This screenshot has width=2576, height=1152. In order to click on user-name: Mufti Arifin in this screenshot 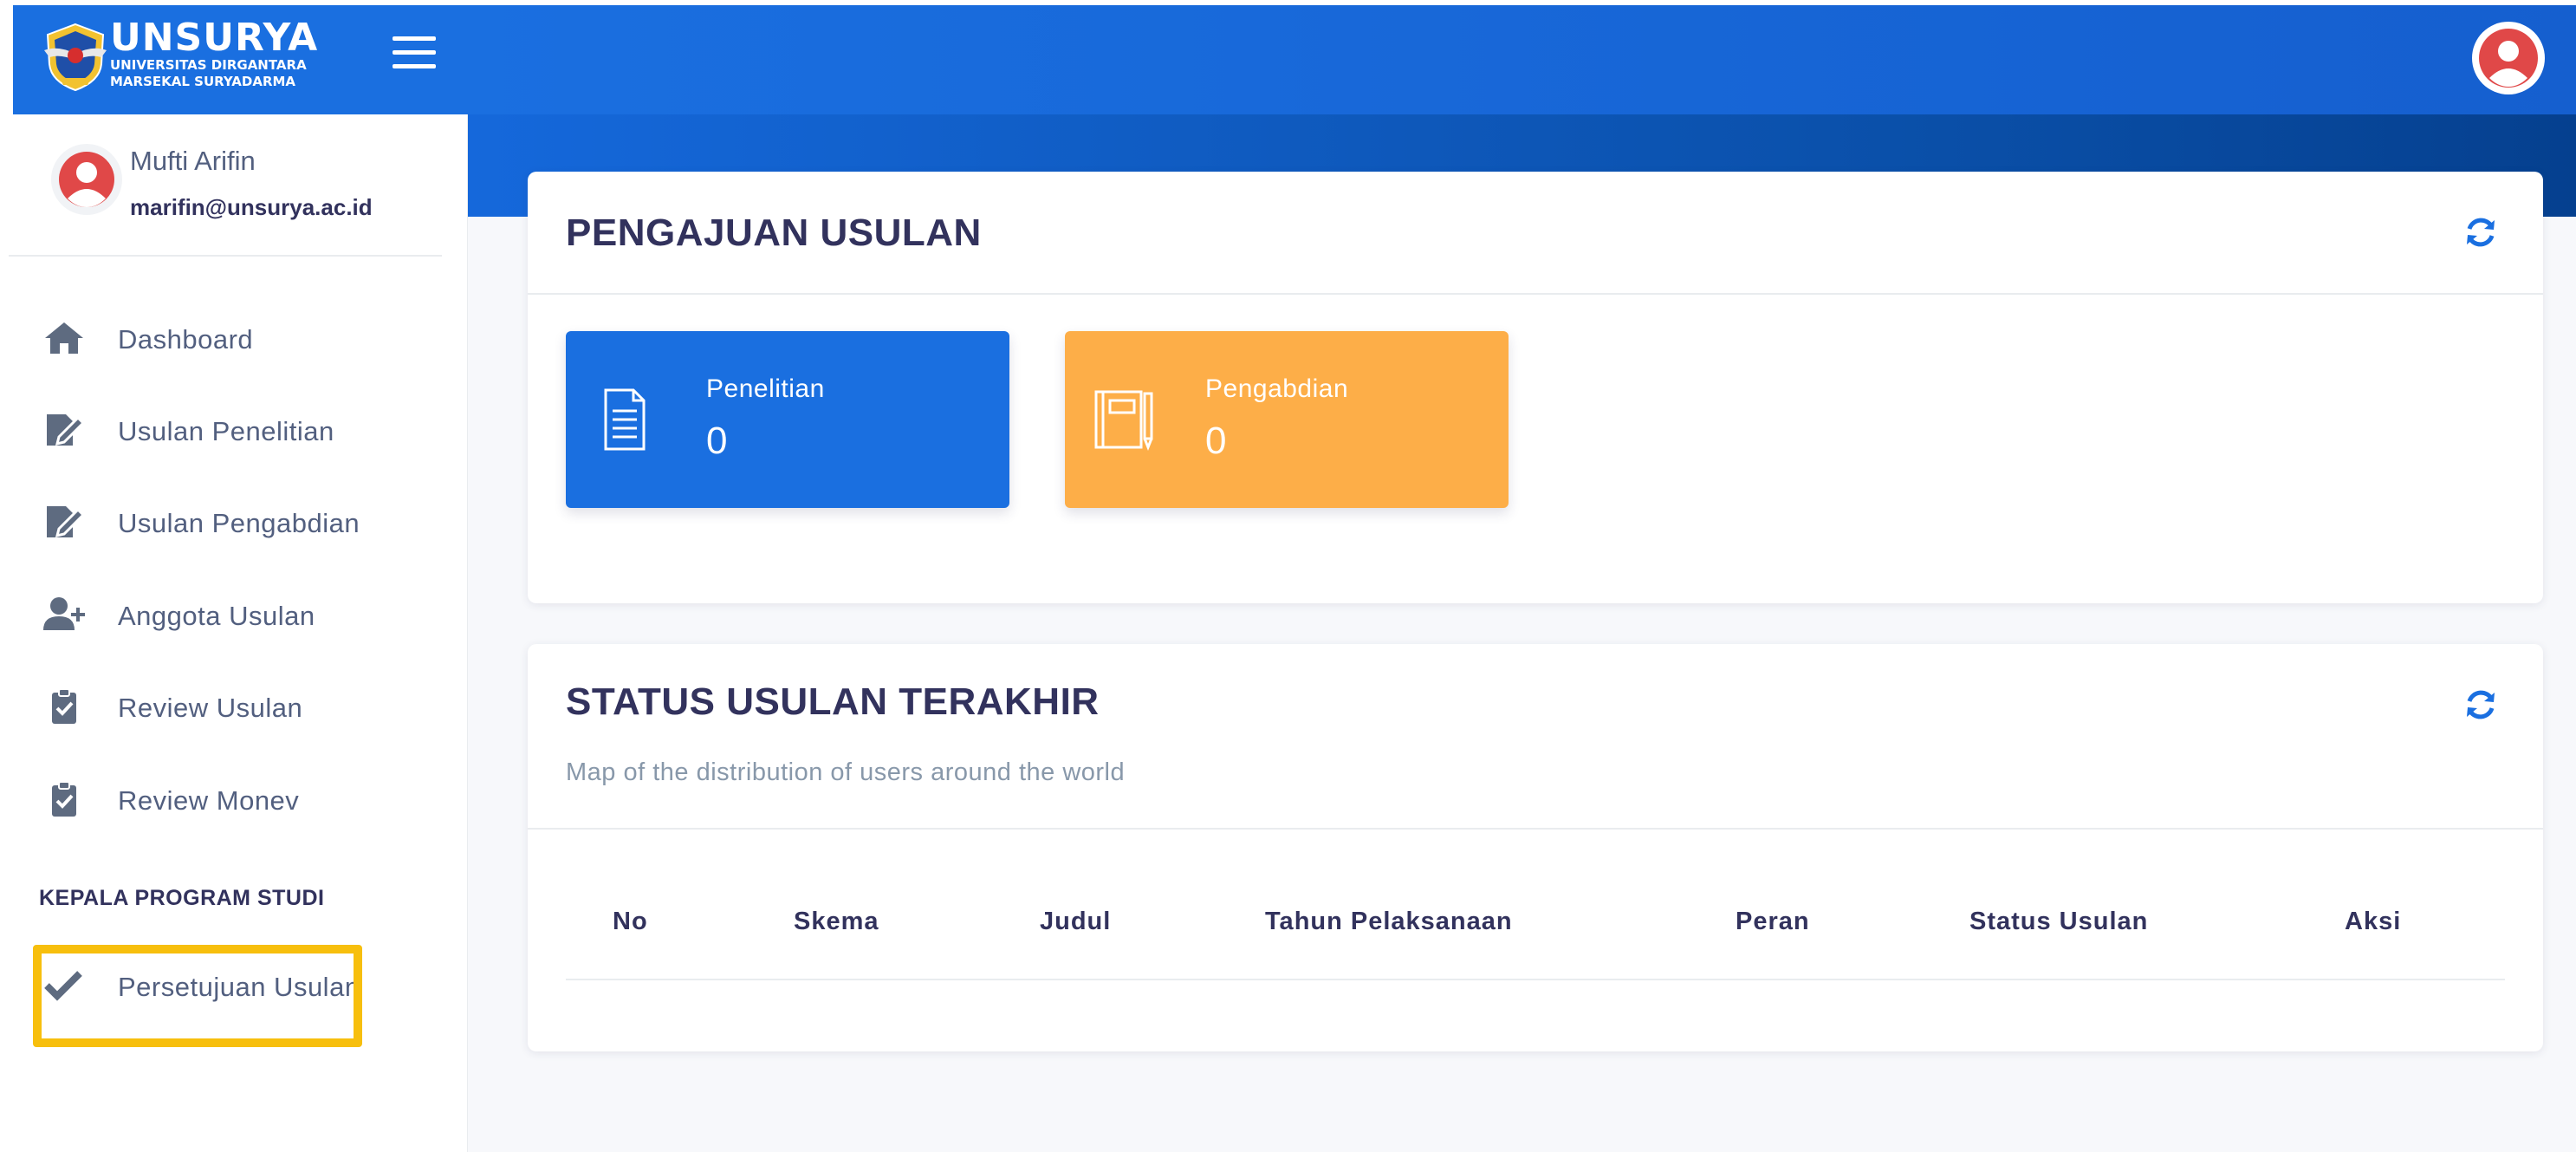, I will do `click(193, 161)`.